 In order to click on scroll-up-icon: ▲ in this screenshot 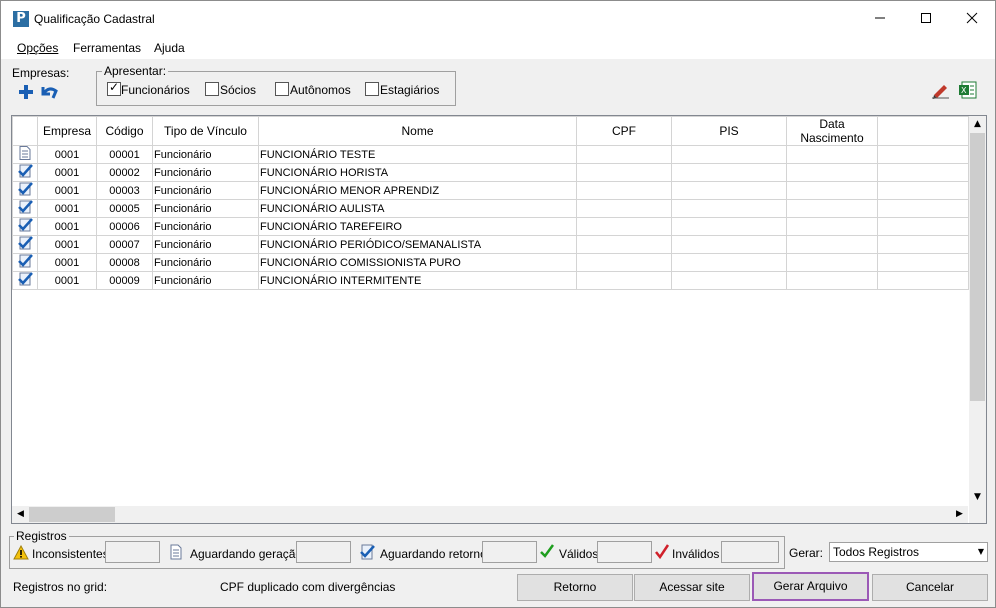, I will do `click(977, 124)`.